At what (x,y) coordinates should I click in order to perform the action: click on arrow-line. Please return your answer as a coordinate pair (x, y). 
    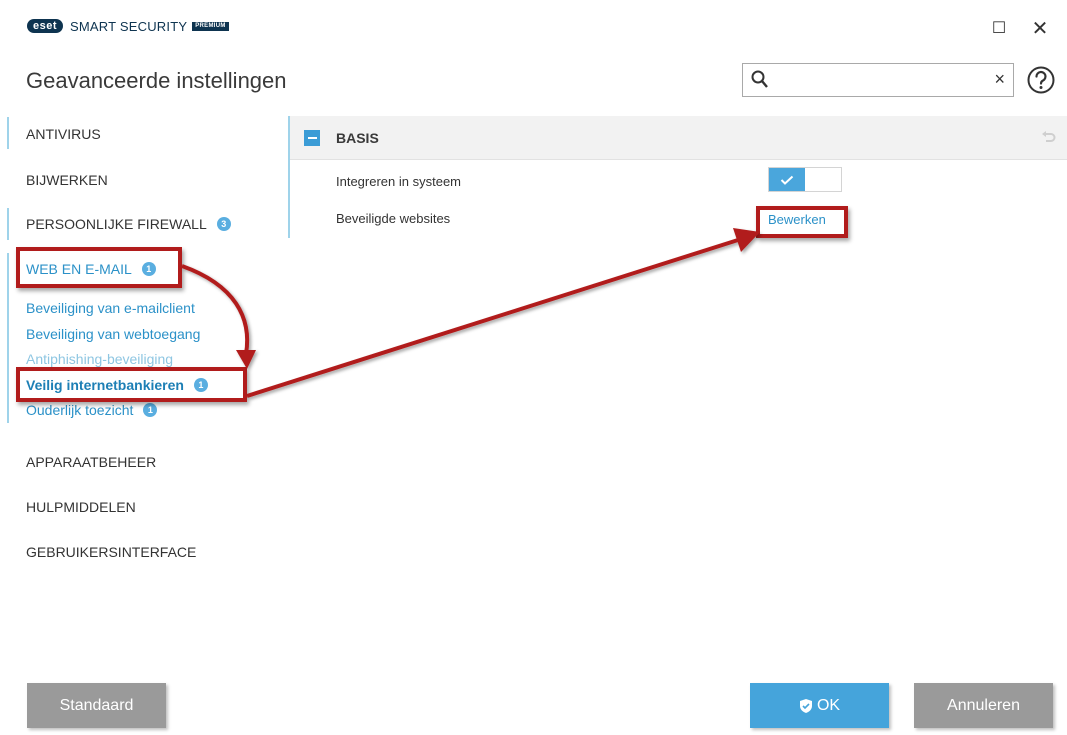
    Looking at the image, I should click on (492, 318).